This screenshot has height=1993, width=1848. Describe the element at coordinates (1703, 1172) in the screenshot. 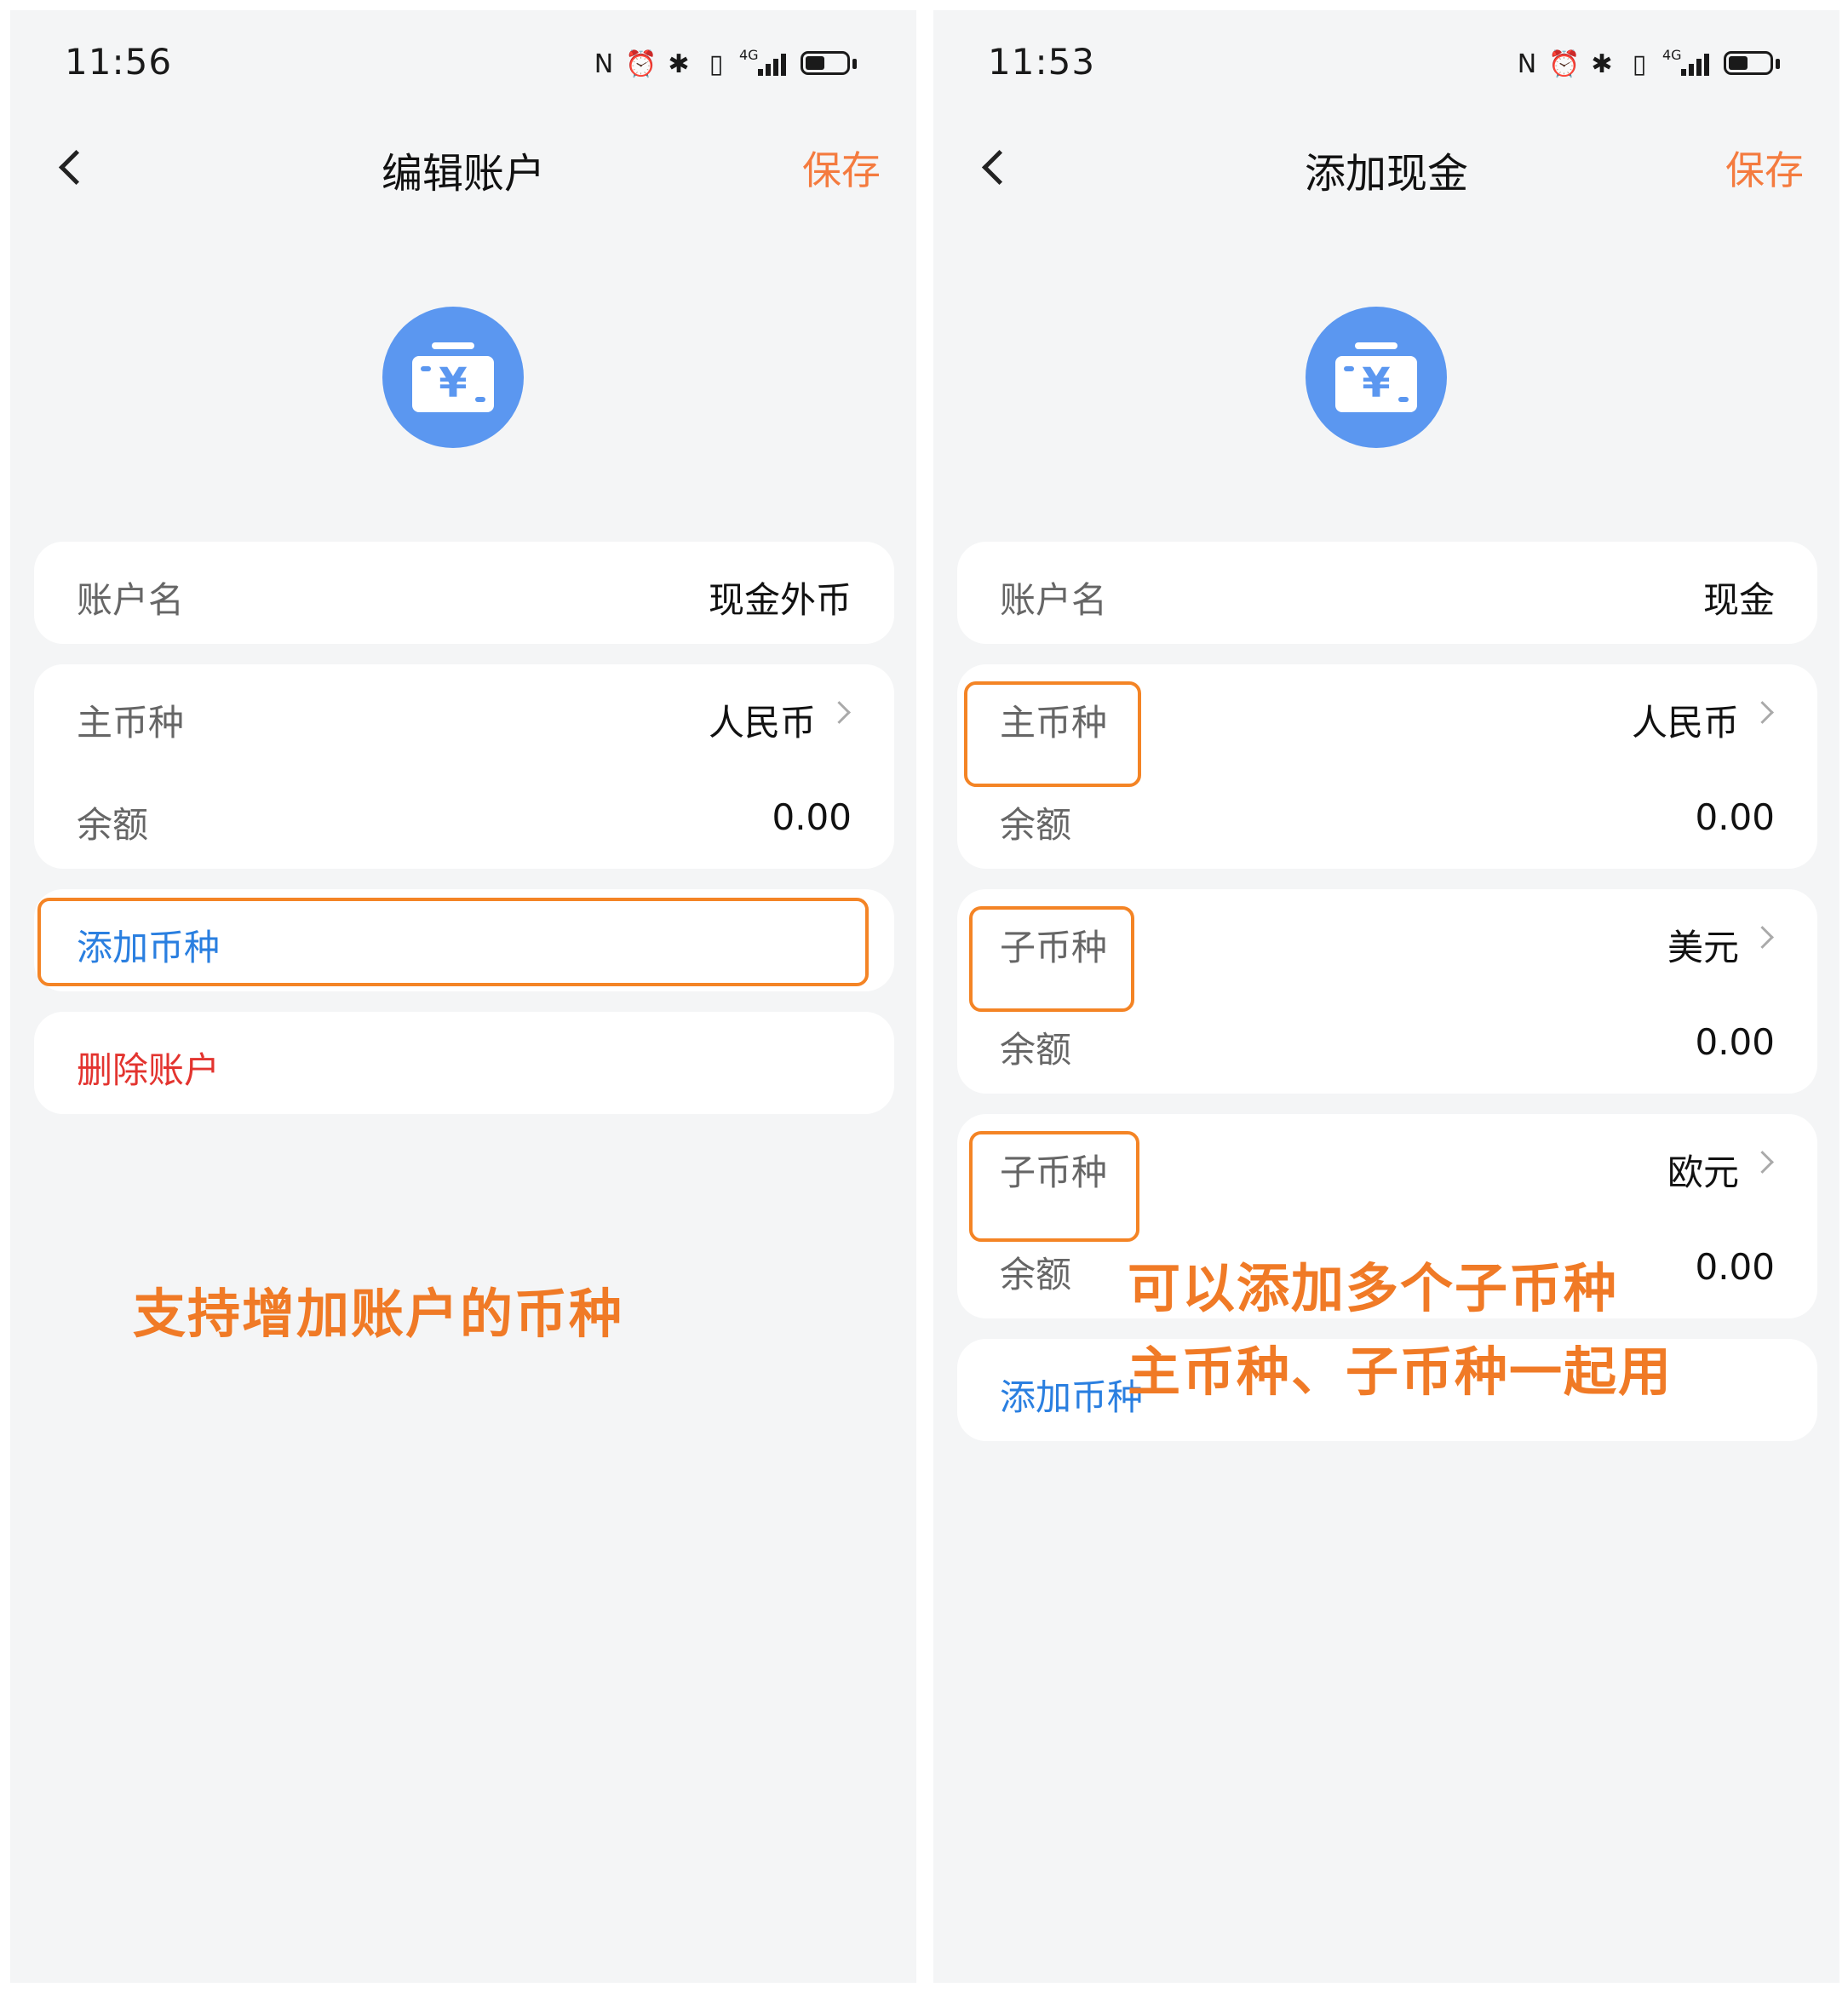

I see `sub-currency-value: 欧元` at that location.